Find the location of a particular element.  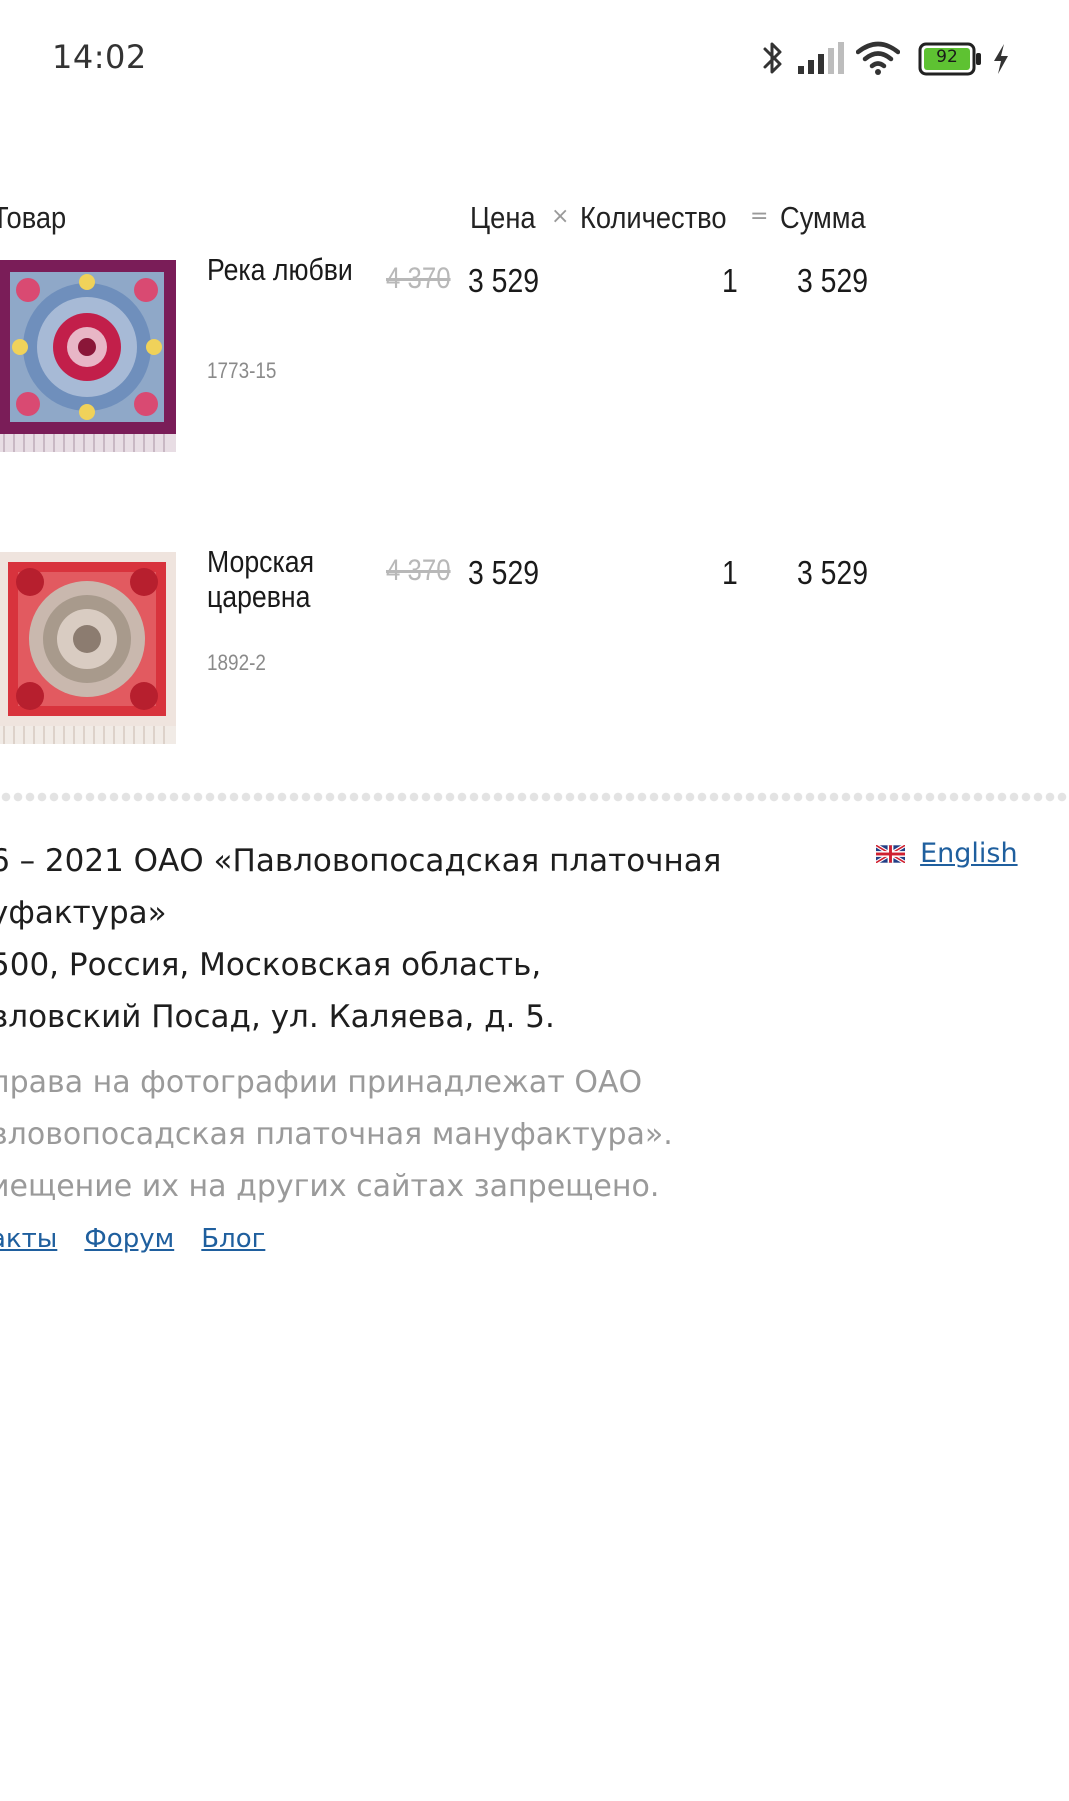

times-sign: × is located at coordinates (560, 216).